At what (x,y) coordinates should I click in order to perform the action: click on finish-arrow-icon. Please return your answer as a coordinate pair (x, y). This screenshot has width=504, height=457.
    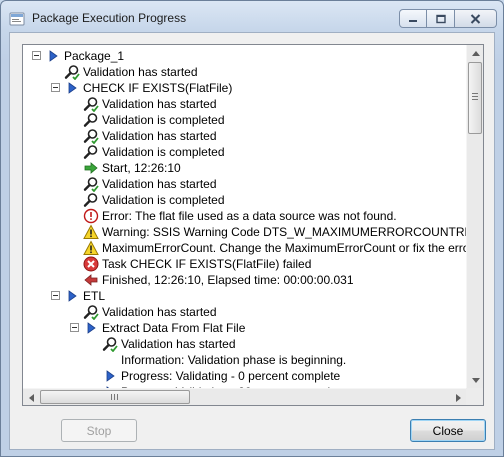
    Looking at the image, I should click on (91, 280).